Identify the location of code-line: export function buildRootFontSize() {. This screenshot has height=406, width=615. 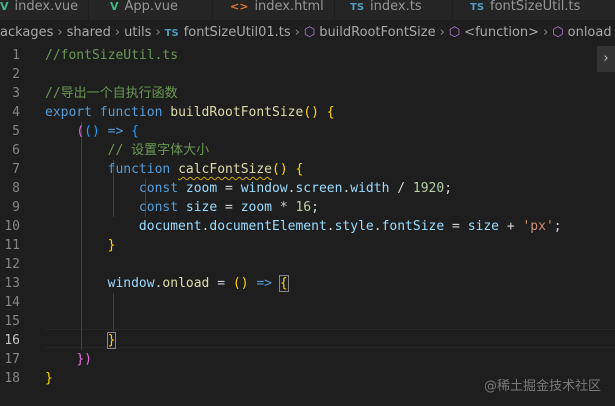
(330, 112).